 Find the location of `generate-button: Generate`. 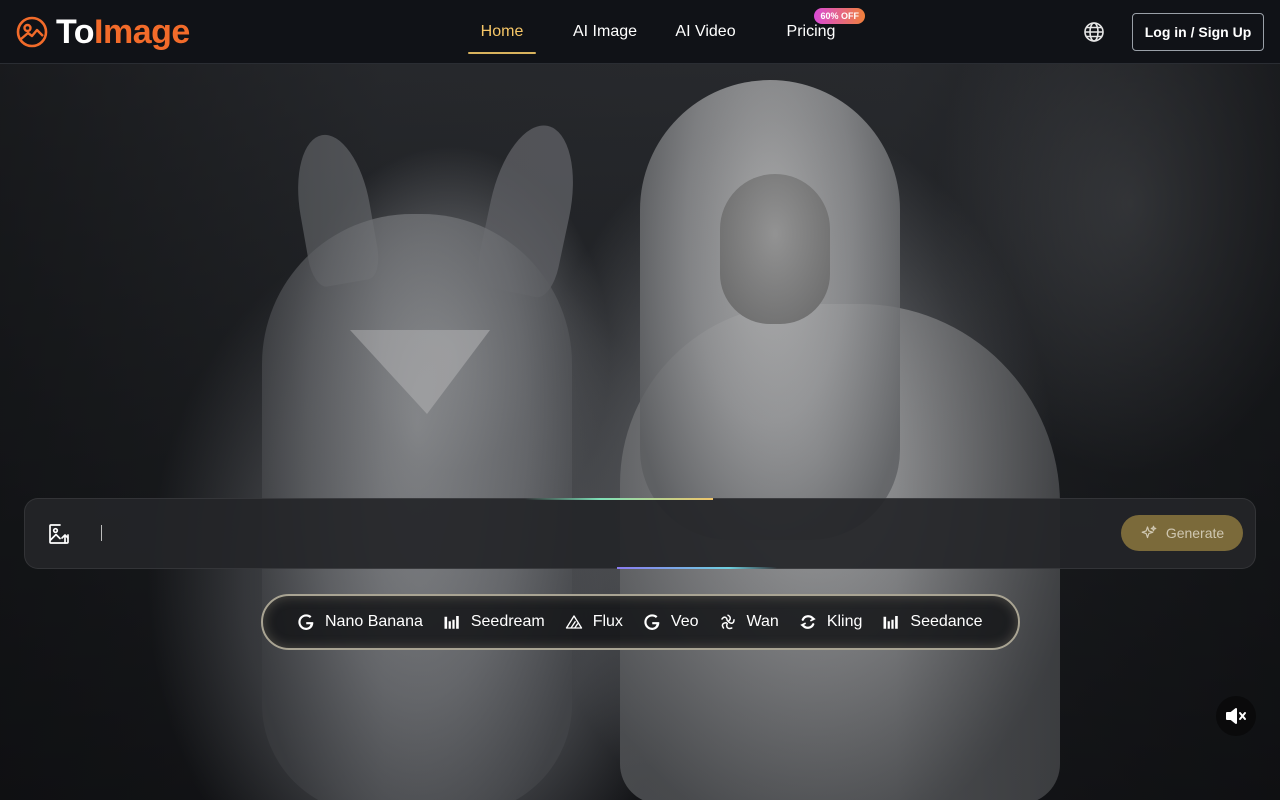

generate-button: Generate is located at coordinates (1182, 533).